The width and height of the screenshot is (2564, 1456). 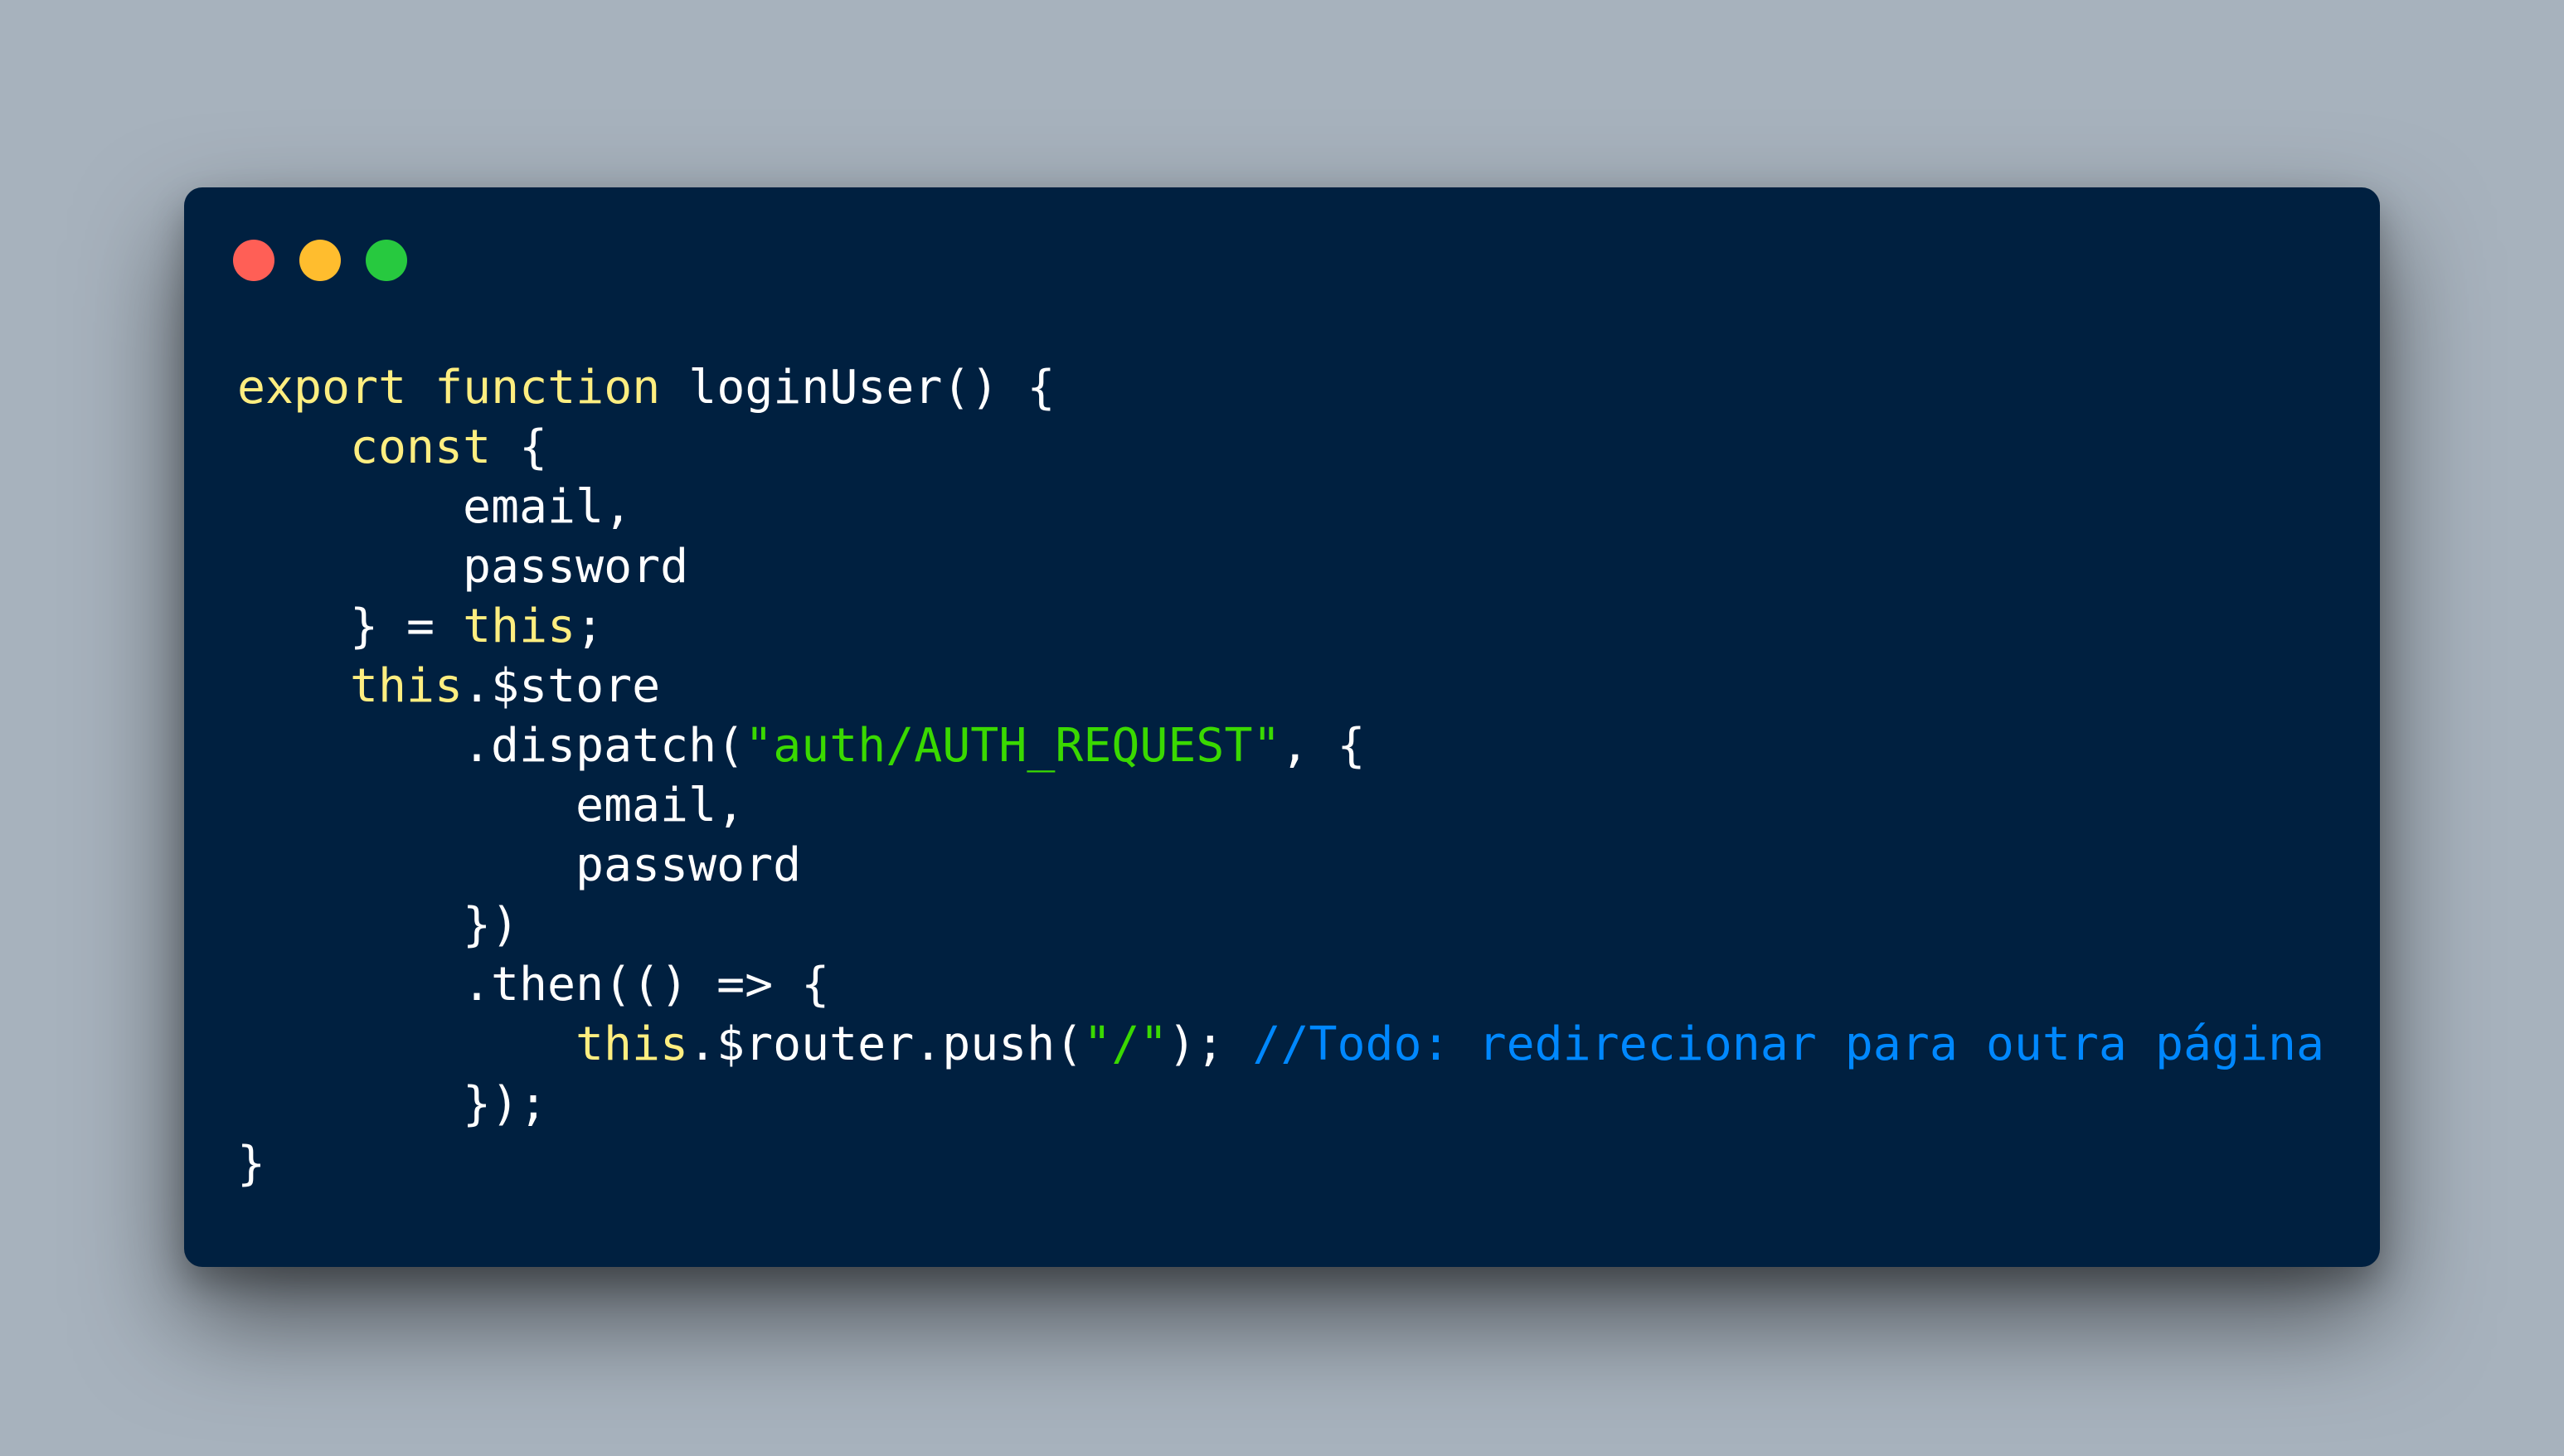 What do you see at coordinates (1280, 1104) in the screenshot?
I see `code-line: });` at bounding box center [1280, 1104].